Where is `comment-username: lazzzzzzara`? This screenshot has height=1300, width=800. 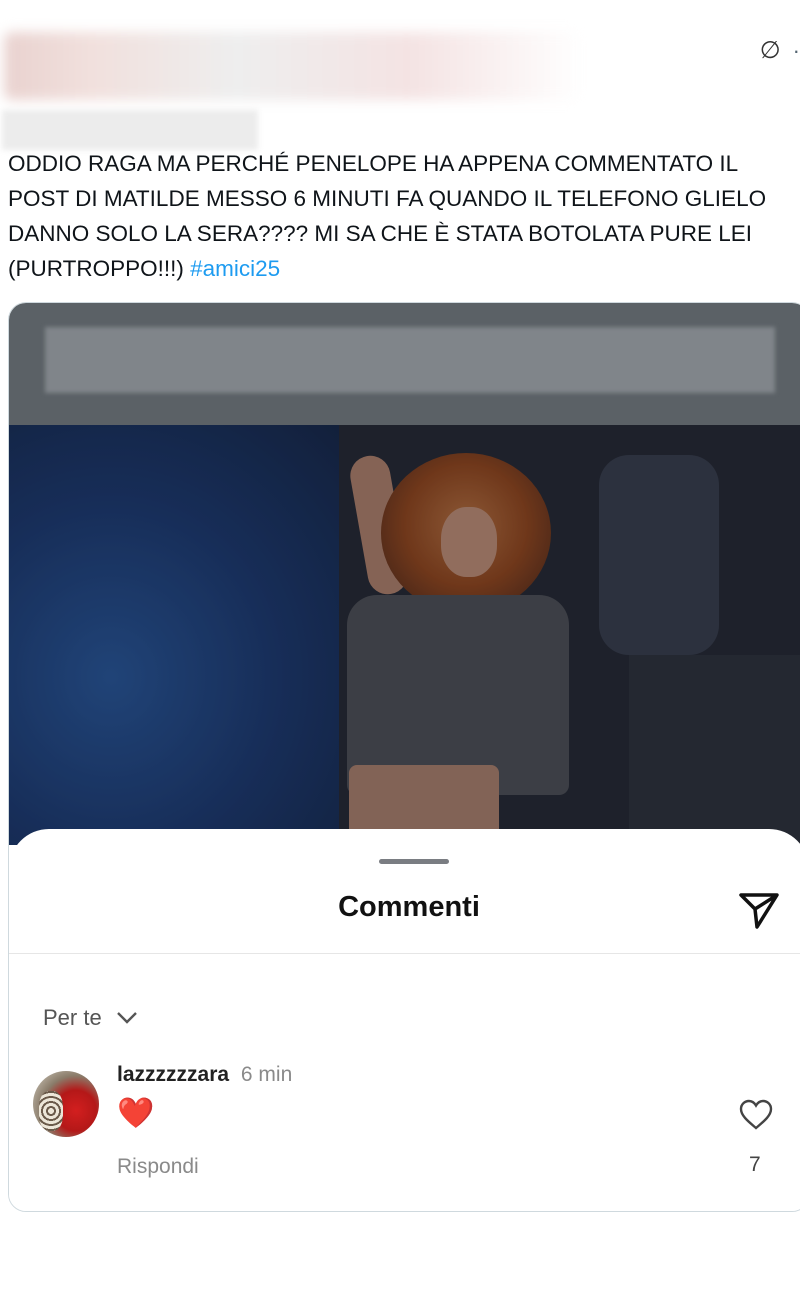 comment-username: lazzzzzzara is located at coordinates (173, 1074).